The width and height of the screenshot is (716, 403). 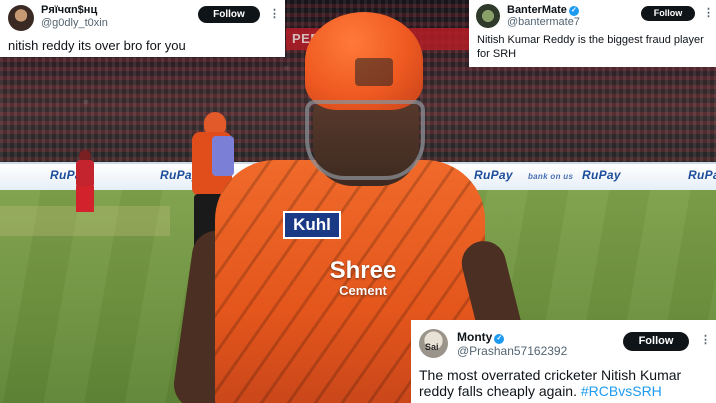 What do you see at coordinates (512, 351) in the screenshot?
I see `tweet-author-handle: @Prashan57162392` at bounding box center [512, 351].